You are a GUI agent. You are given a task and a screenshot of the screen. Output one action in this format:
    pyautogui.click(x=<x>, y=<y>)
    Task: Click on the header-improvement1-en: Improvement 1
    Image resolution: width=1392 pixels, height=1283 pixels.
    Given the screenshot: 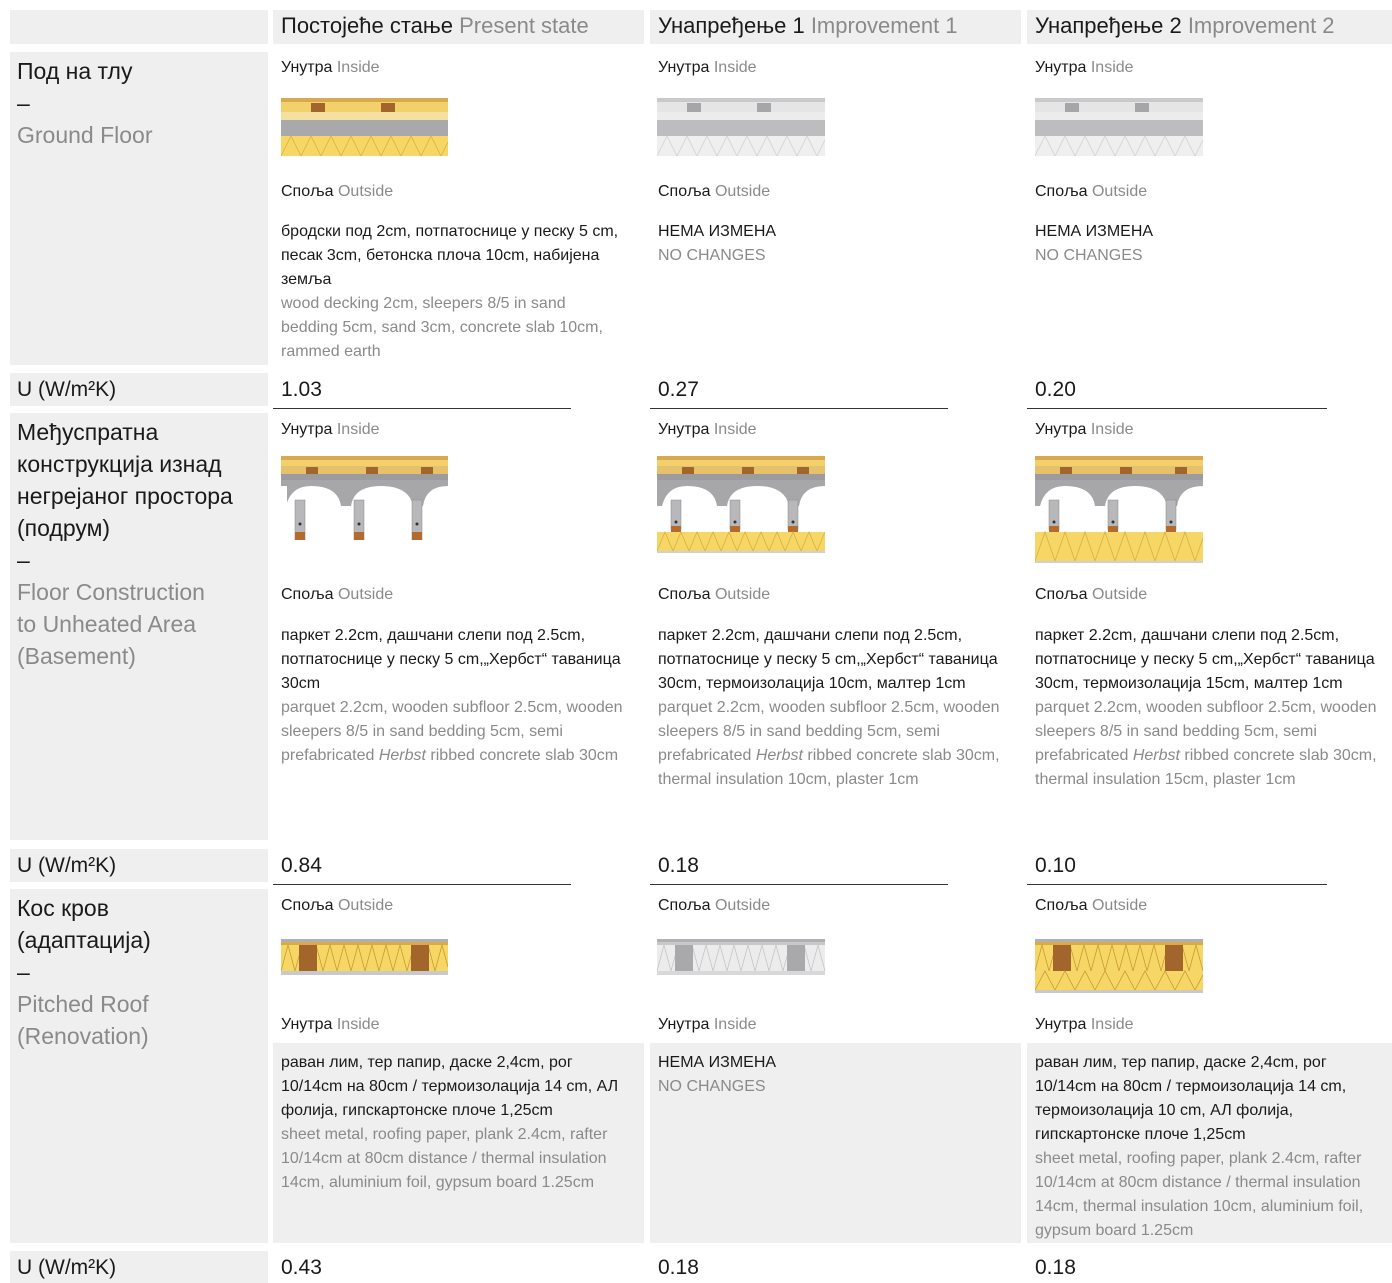 What is the action you would take?
    pyautogui.click(x=884, y=25)
    